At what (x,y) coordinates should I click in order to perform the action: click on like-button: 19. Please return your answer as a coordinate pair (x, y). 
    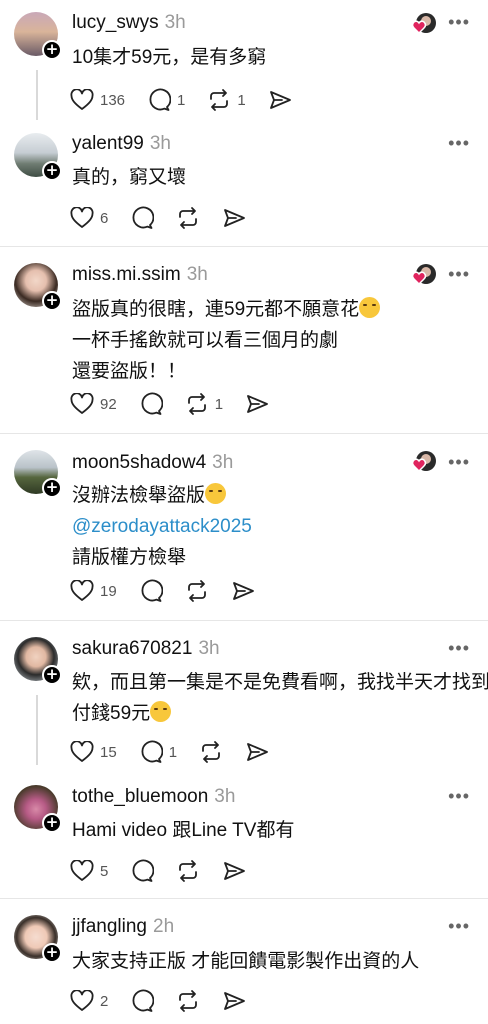
    Looking at the image, I should click on (93, 591).